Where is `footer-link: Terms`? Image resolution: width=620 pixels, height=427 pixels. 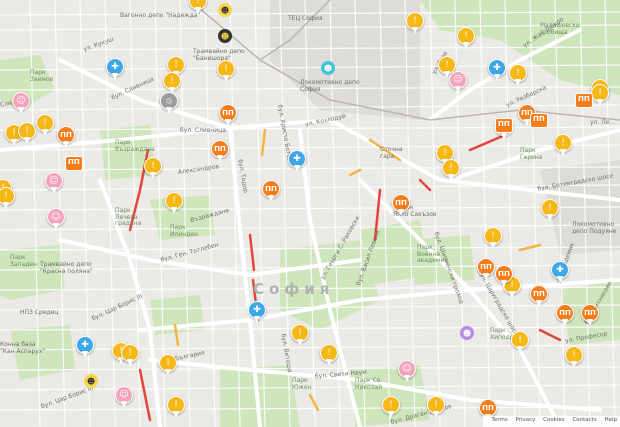
footer-link: Terms is located at coordinates (500, 420).